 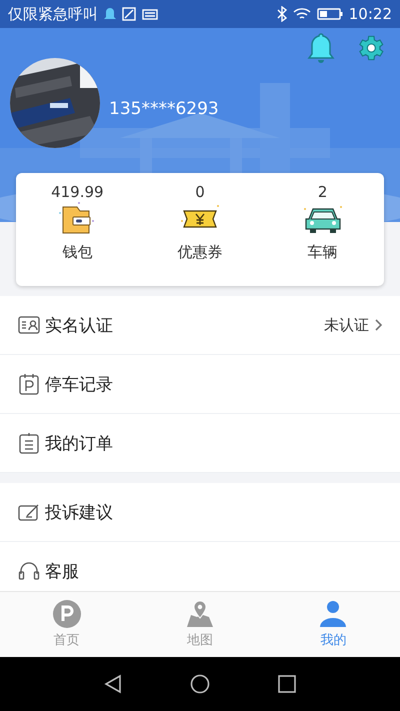 I want to click on status-time: 10:22, so click(x=370, y=14).